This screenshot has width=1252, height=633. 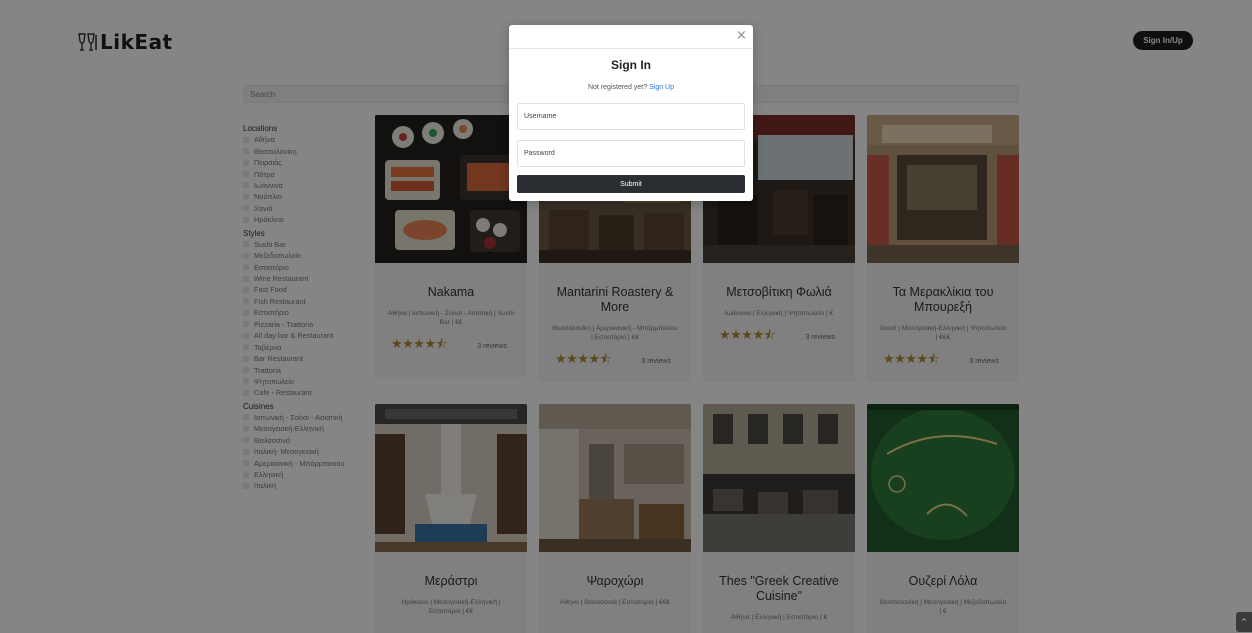 I want to click on scroll-to-top-button: ^, so click(x=1244, y=622).